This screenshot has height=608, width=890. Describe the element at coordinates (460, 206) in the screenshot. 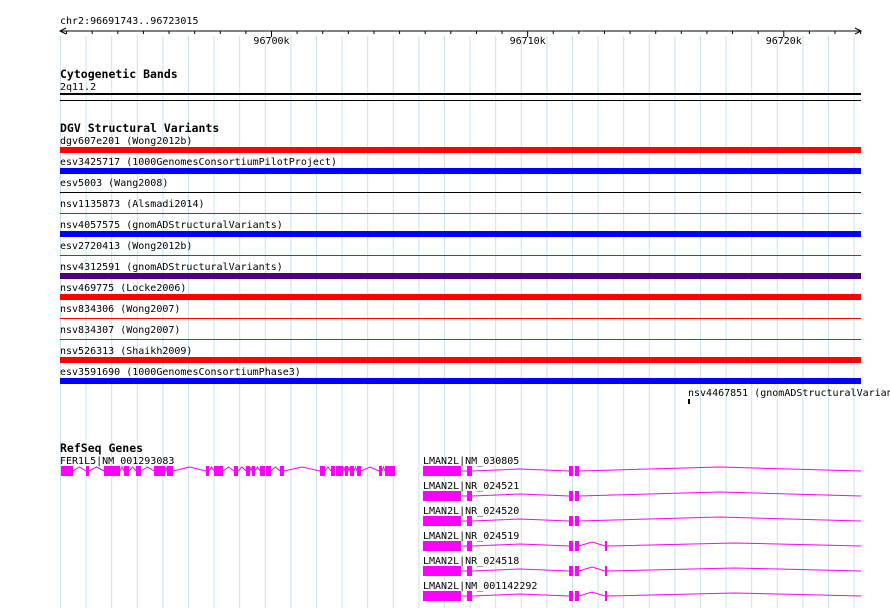

I see `dgv-feature: nsv1135873 (Alsmadi2014)` at that location.